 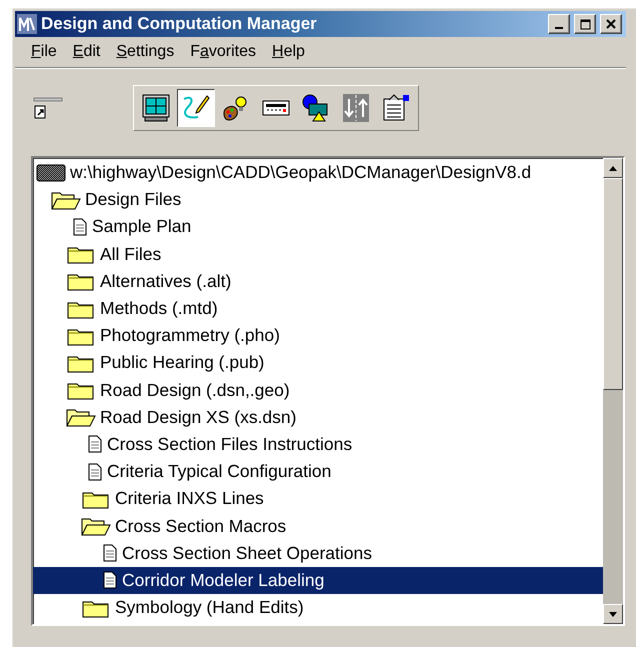 I want to click on tree-item: Cross Section Files Instructions, so click(x=318, y=444).